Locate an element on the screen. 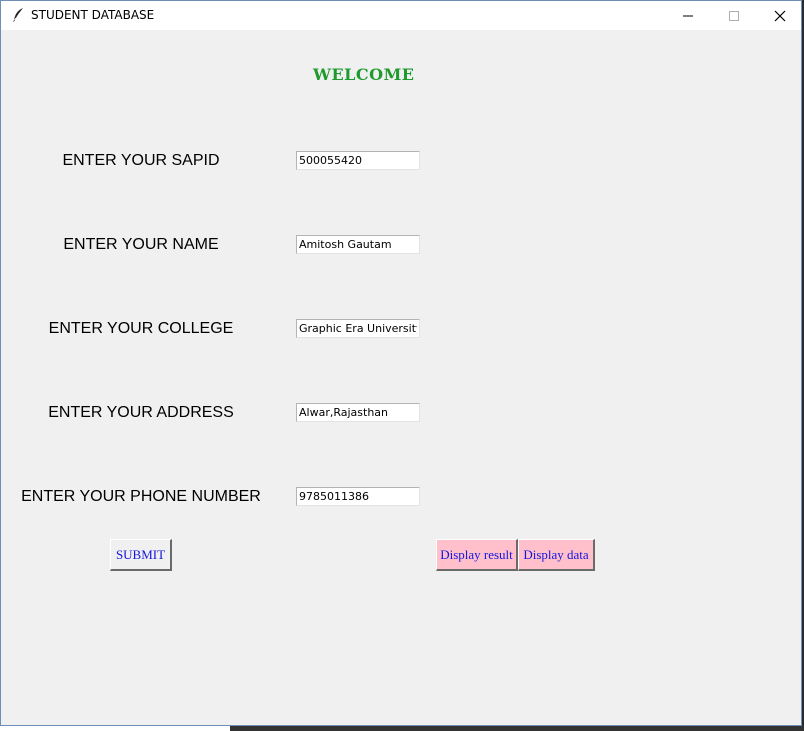 Image resolution: width=804 pixels, height=731 pixels. phone-input is located at coordinates (358, 496).